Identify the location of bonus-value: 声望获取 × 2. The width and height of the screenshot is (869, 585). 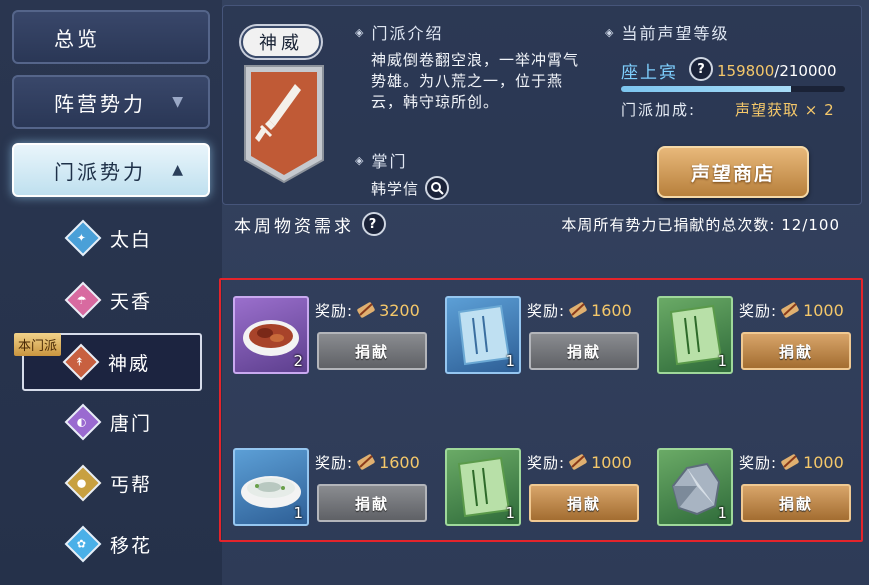
(785, 110).